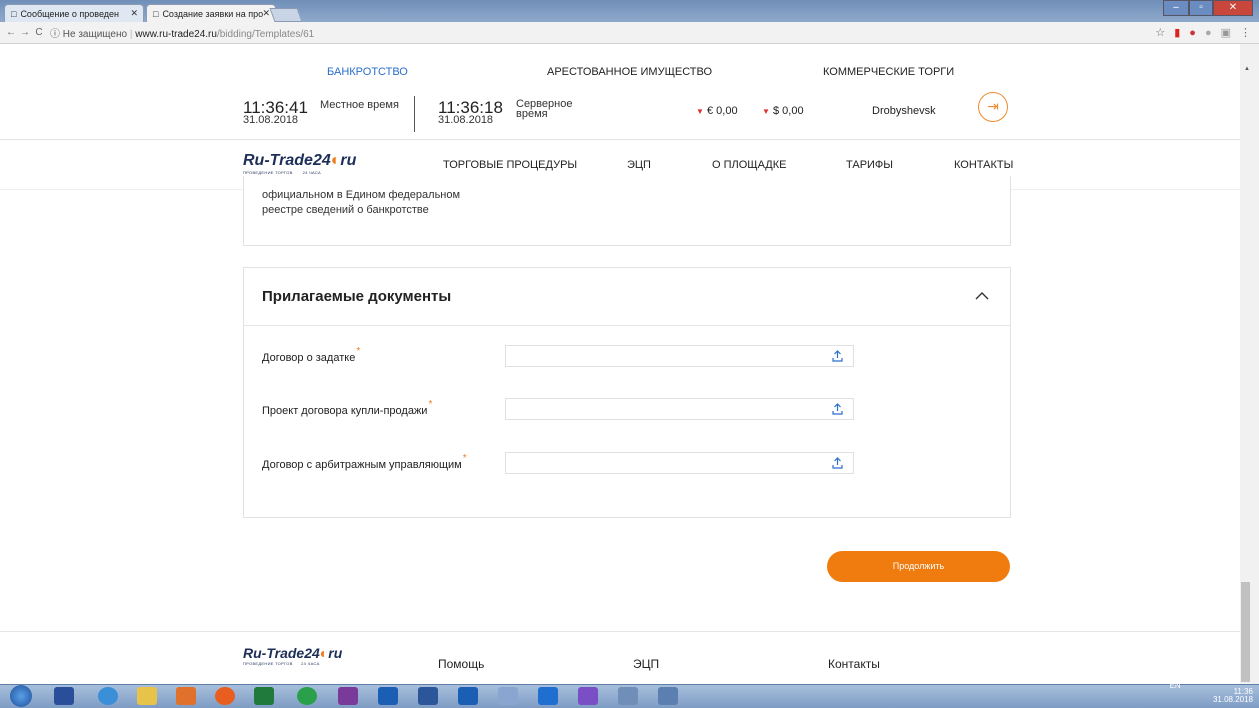 The width and height of the screenshot is (1259, 708). I want to click on back-icon: ←, so click(11, 32).